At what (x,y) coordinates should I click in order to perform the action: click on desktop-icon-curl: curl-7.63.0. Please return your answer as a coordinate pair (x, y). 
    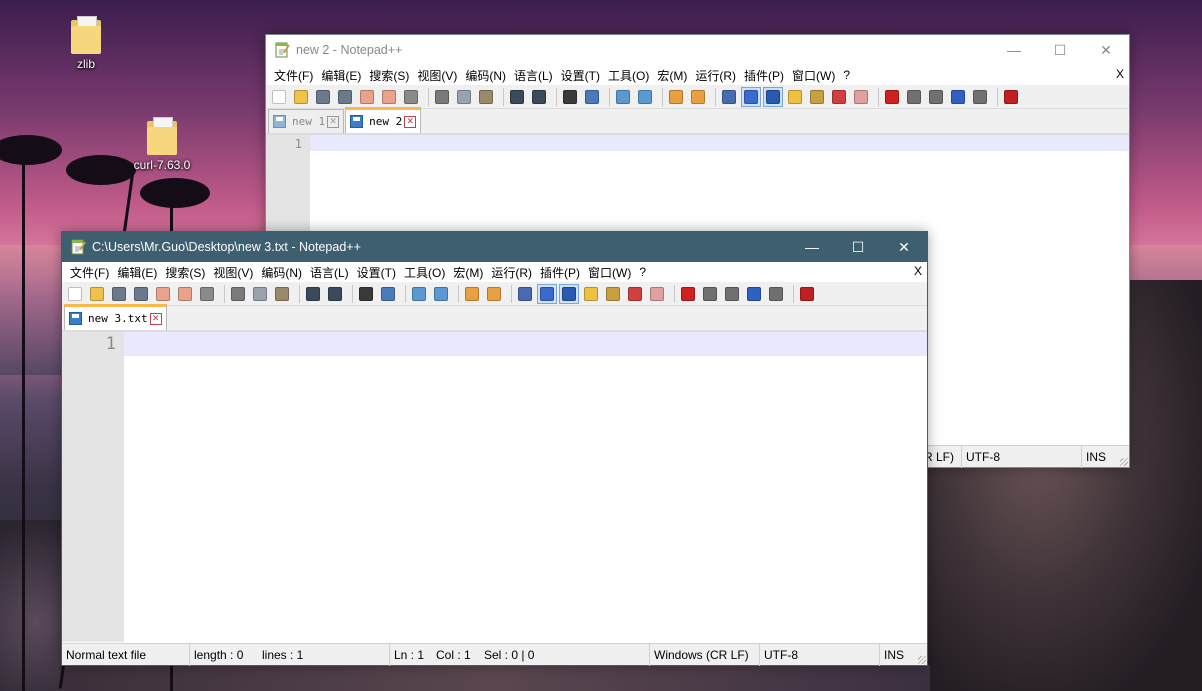
    Looking at the image, I should click on (162, 144).